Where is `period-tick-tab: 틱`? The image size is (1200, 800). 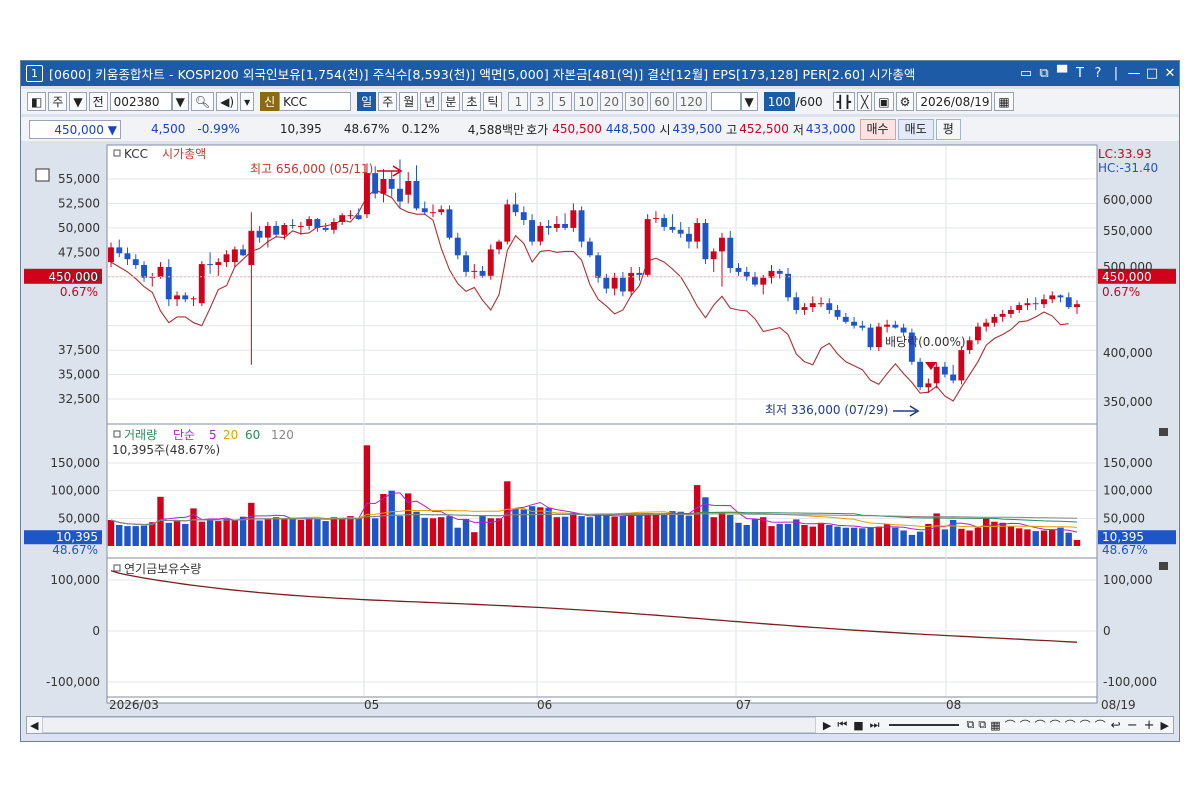
period-tick-tab: 틱 is located at coordinates (493, 101).